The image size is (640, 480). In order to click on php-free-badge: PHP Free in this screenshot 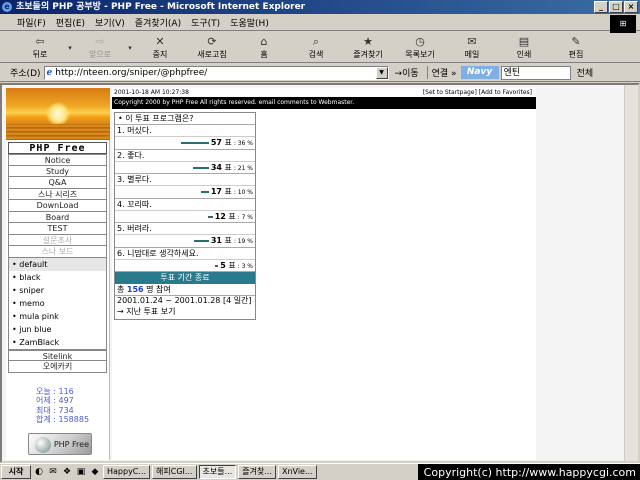, I will do `click(60, 444)`.